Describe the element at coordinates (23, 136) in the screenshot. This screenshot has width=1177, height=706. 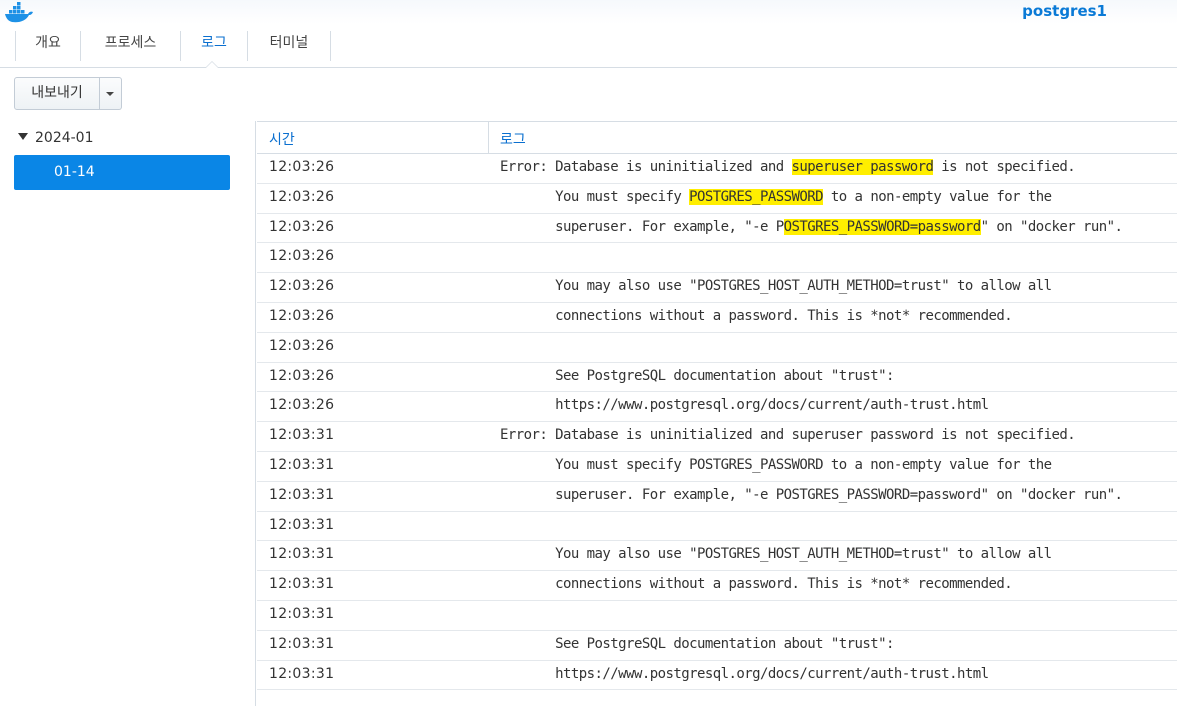
I see `triangle-down-icon` at that location.